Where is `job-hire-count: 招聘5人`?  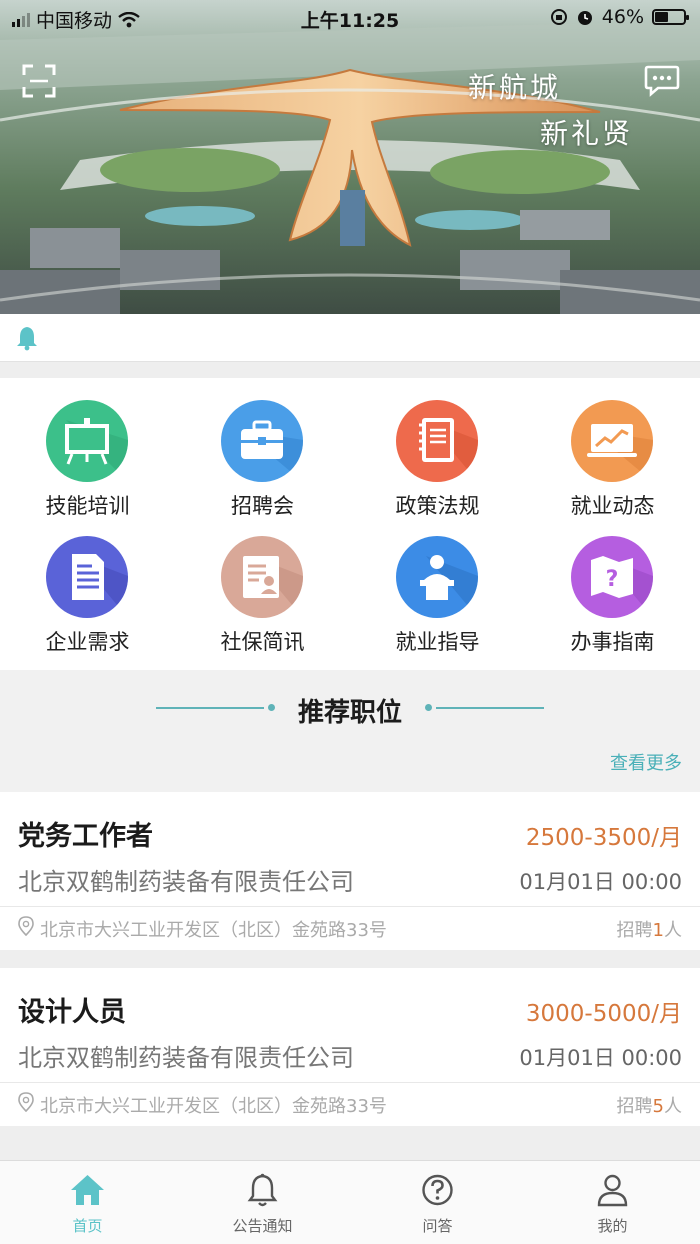
job-hire-count: 招聘5人 is located at coordinates (649, 1105).